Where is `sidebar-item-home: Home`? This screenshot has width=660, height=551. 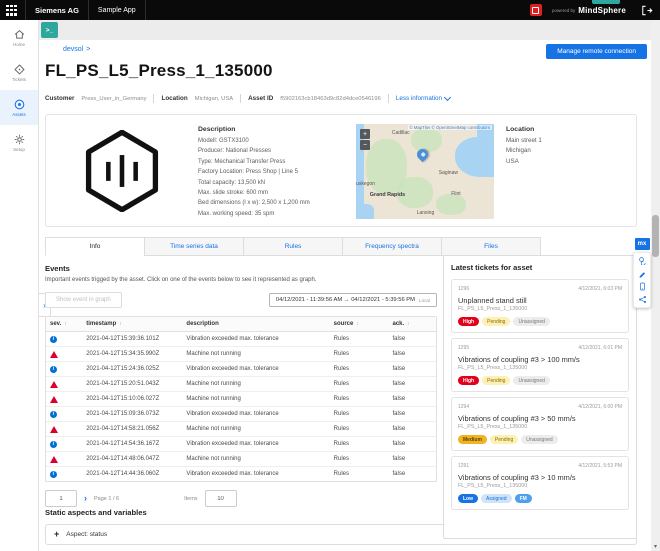
sidebar-item-home: Home is located at coordinates (19, 37).